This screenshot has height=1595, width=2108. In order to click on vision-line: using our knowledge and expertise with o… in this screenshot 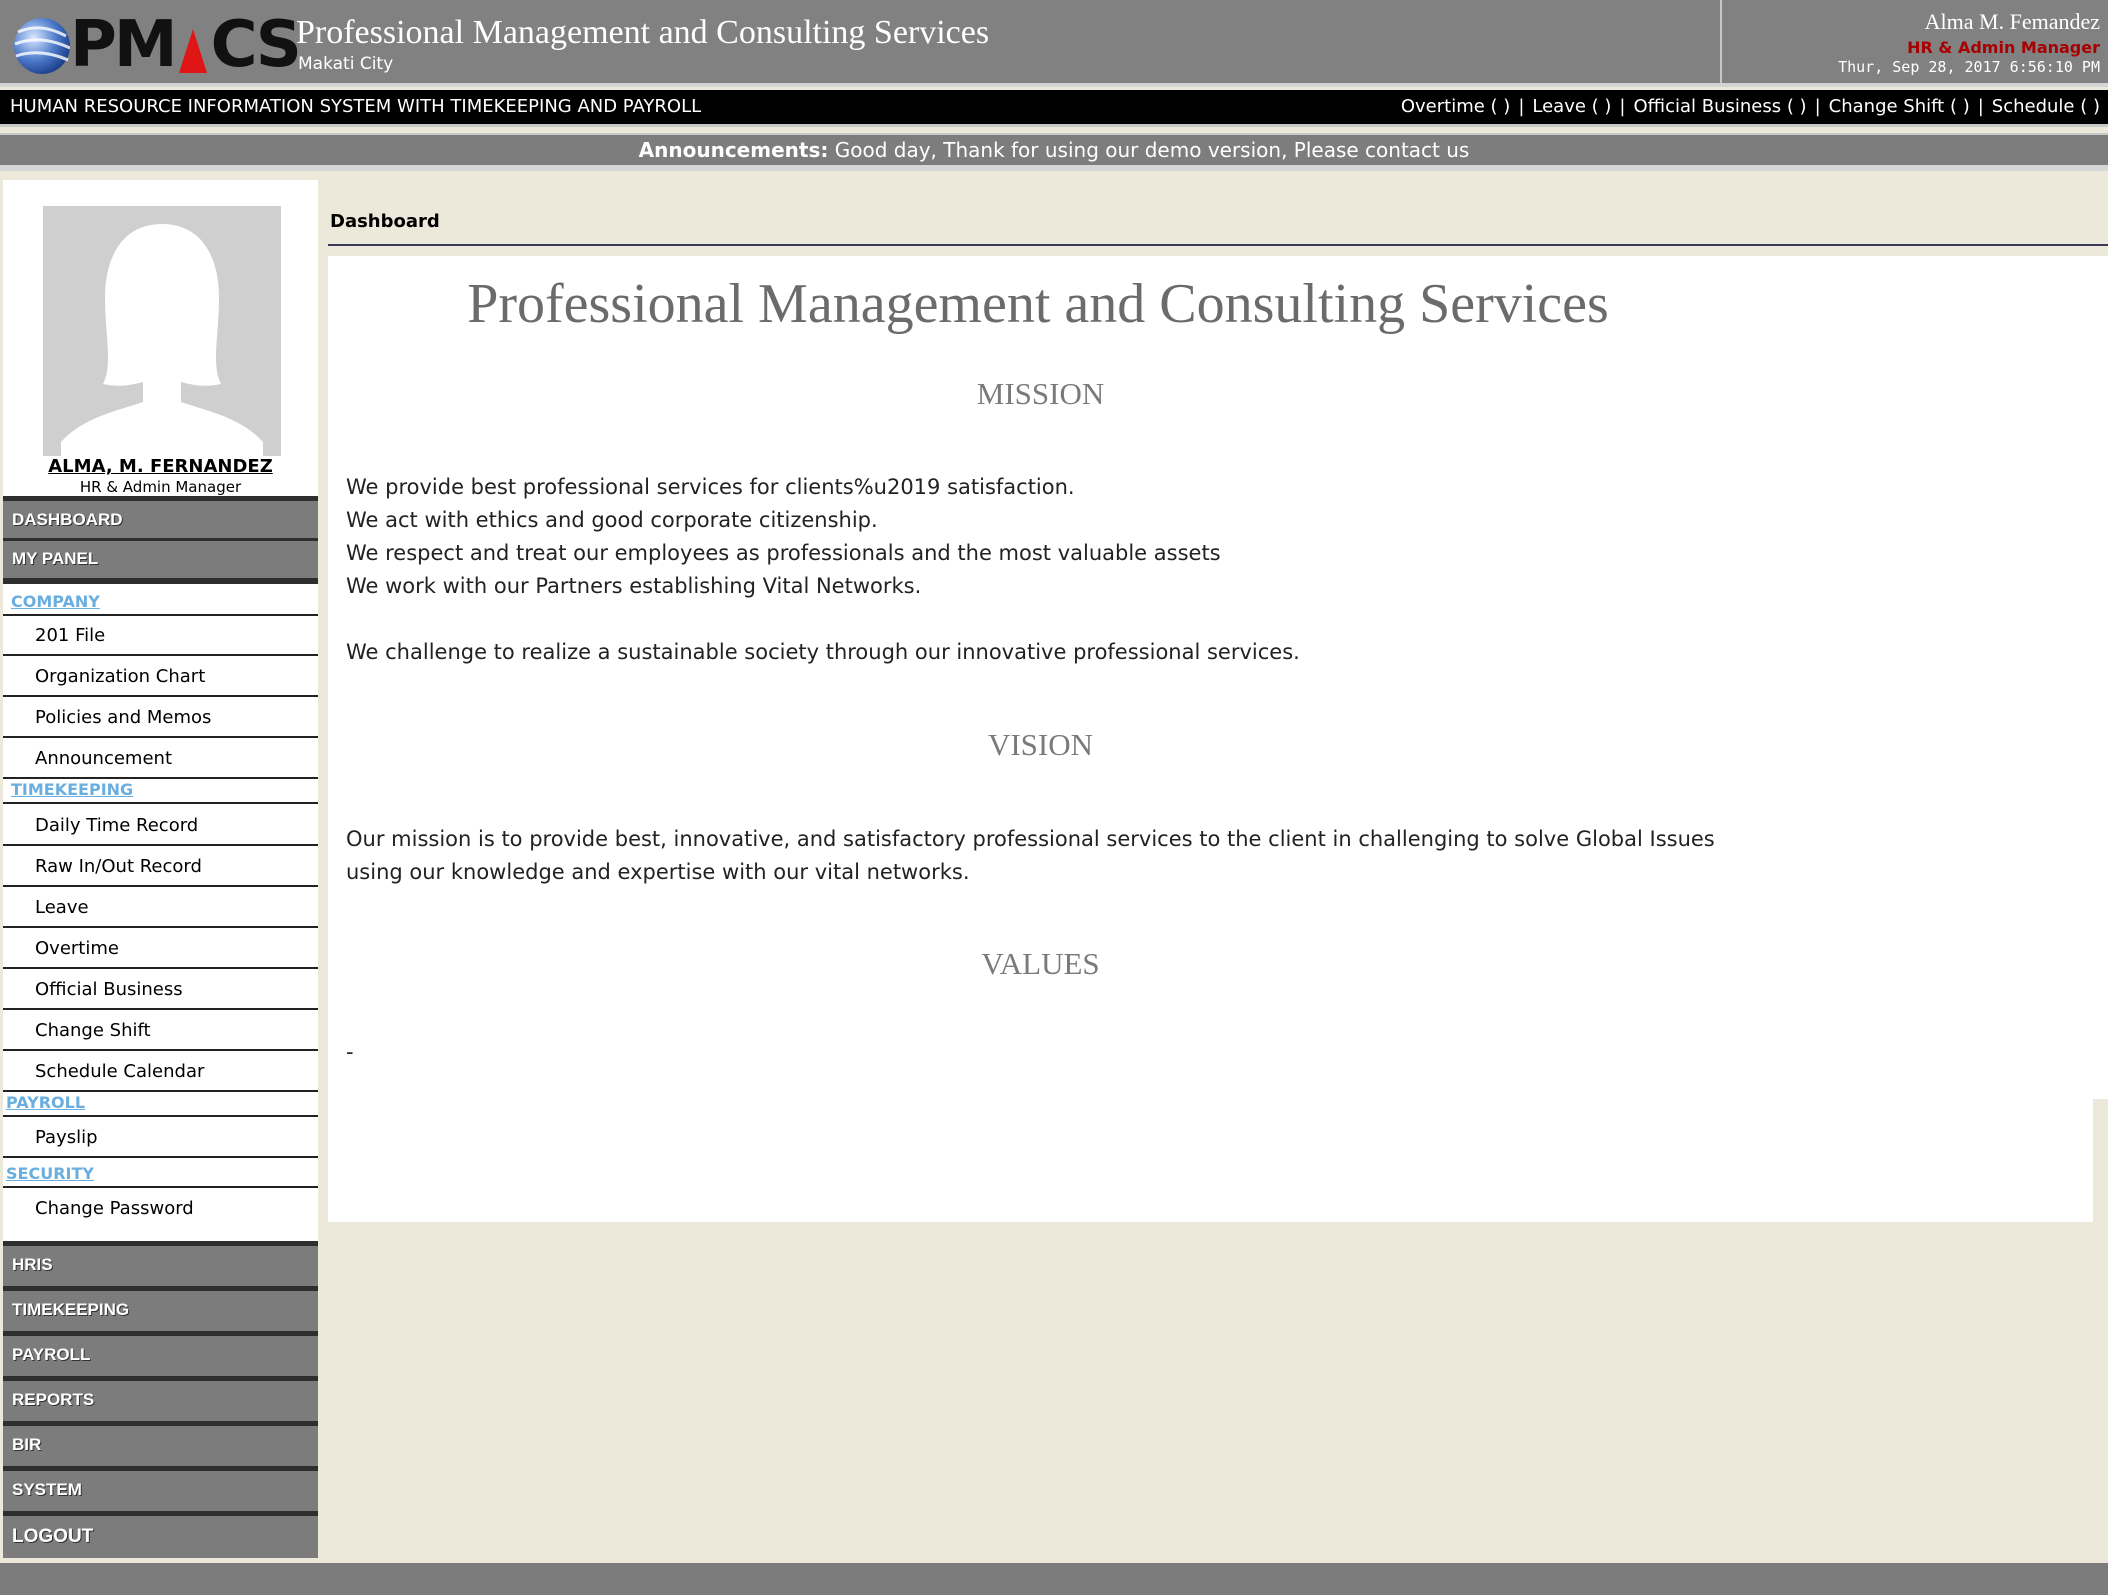, I will do `click(658, 872)`.